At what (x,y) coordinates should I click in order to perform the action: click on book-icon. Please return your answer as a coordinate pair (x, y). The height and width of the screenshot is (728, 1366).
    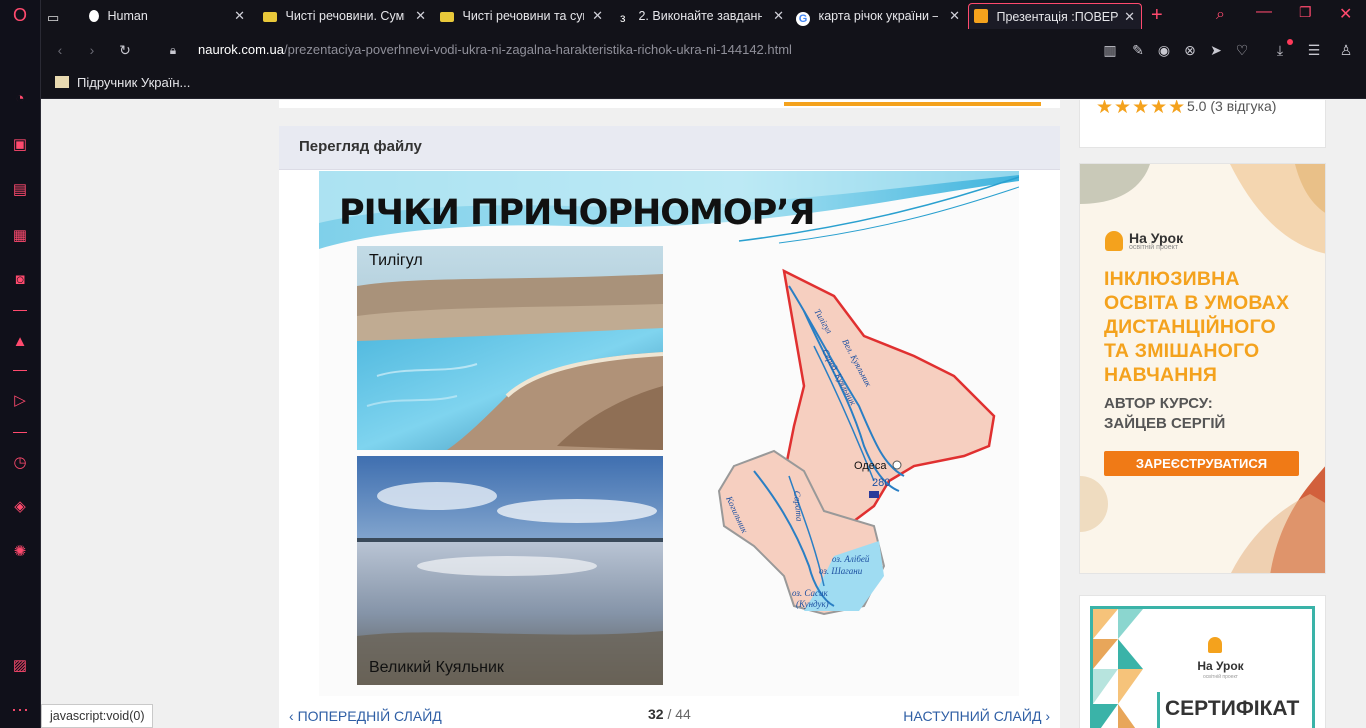
    Looking at the image, I should click on (62, 82).